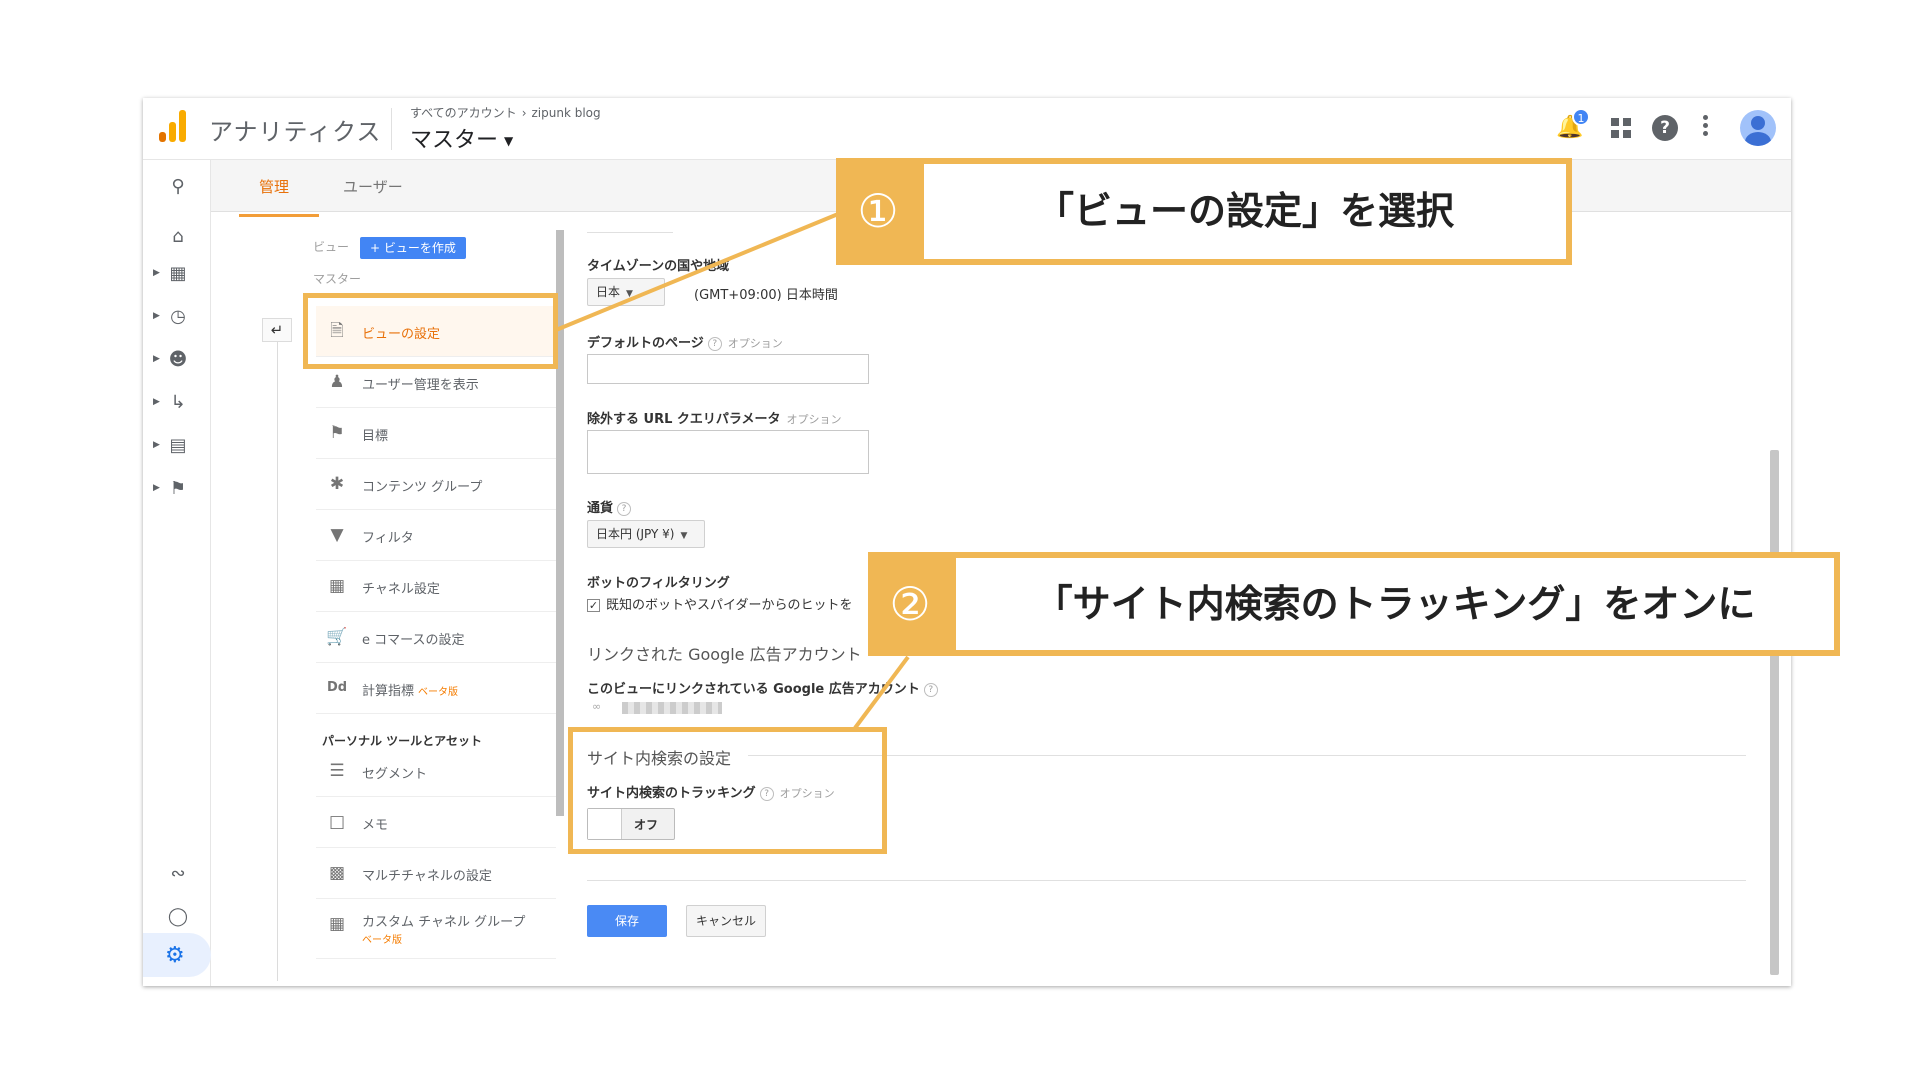 The width and height of the screenshot is (1920, 1080). What do you see at coordinates (714, 419) in the screenshot?
I see `exclude-url-label: 除外する URL クエリパラメータ オプション` at bounding box center [714, 419].